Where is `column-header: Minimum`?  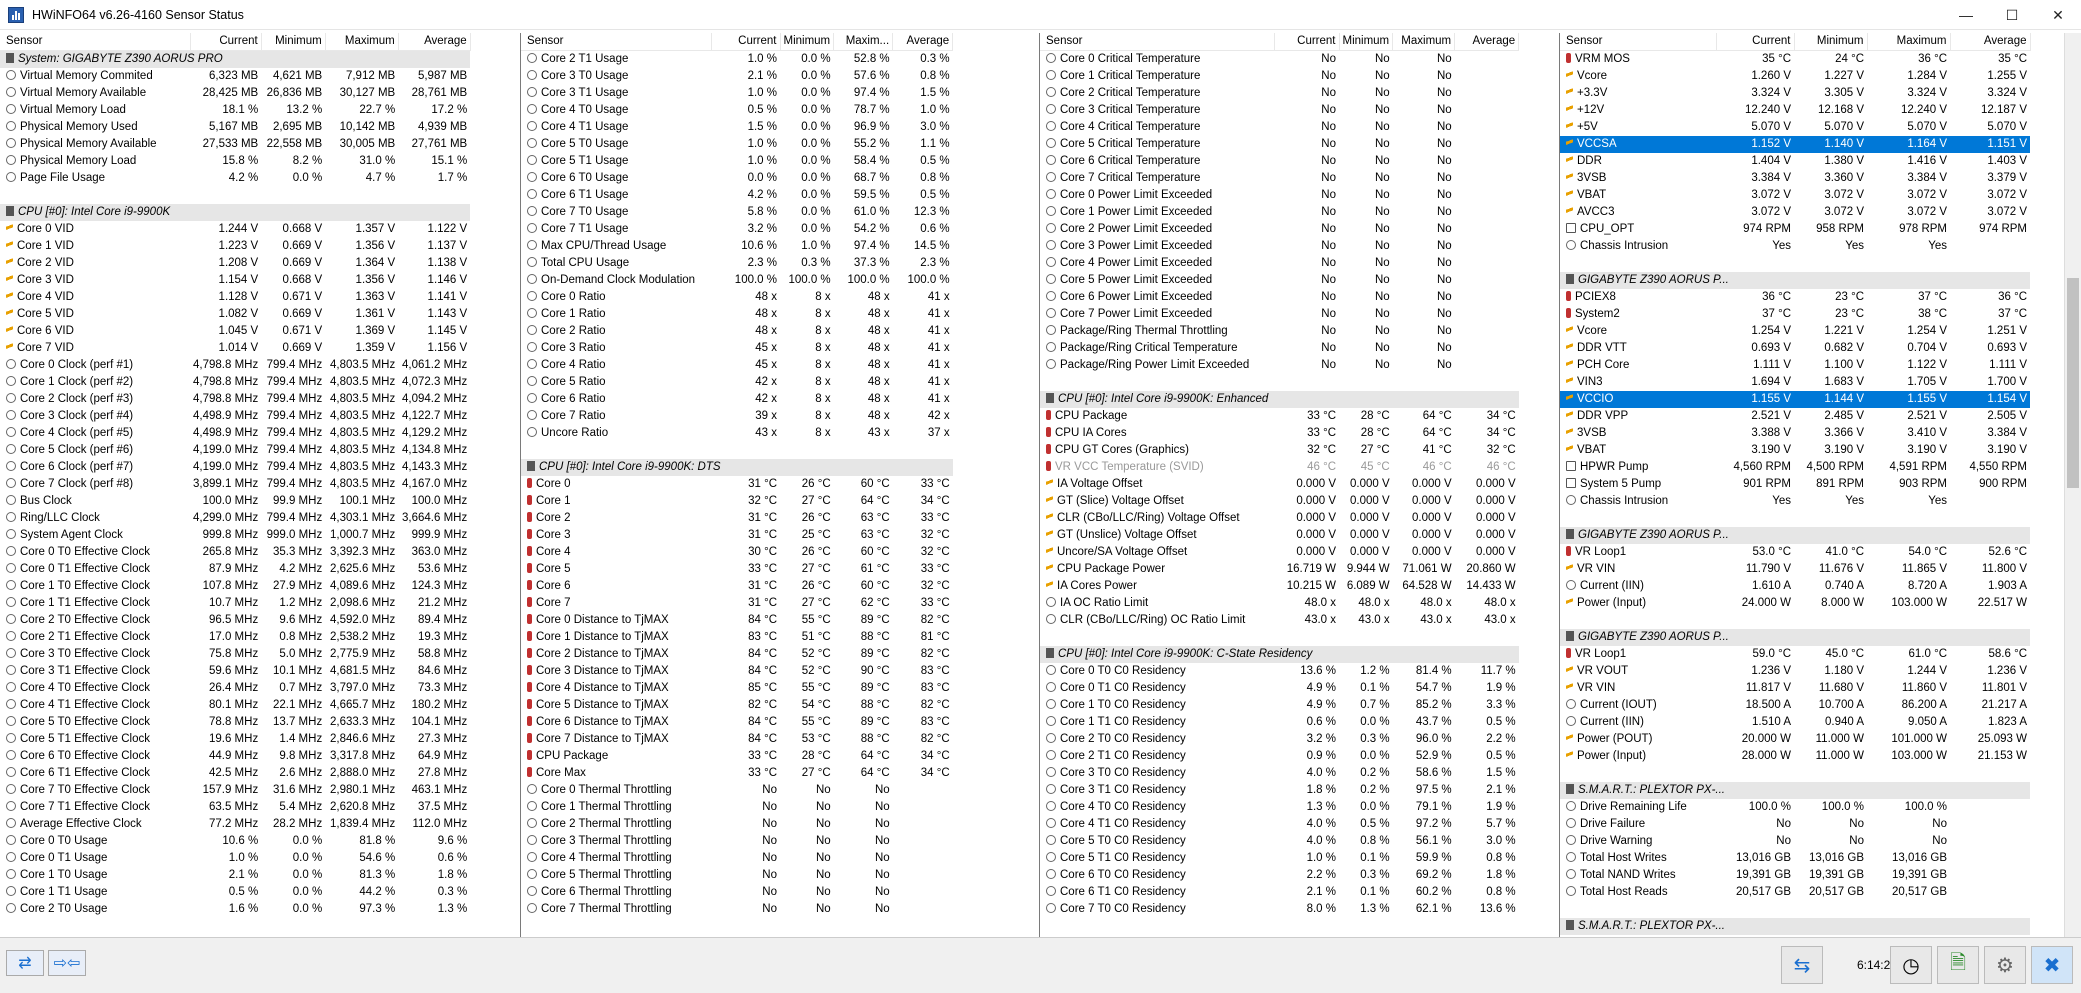
column-header: Minimum is located at coordinates (1831, 42).